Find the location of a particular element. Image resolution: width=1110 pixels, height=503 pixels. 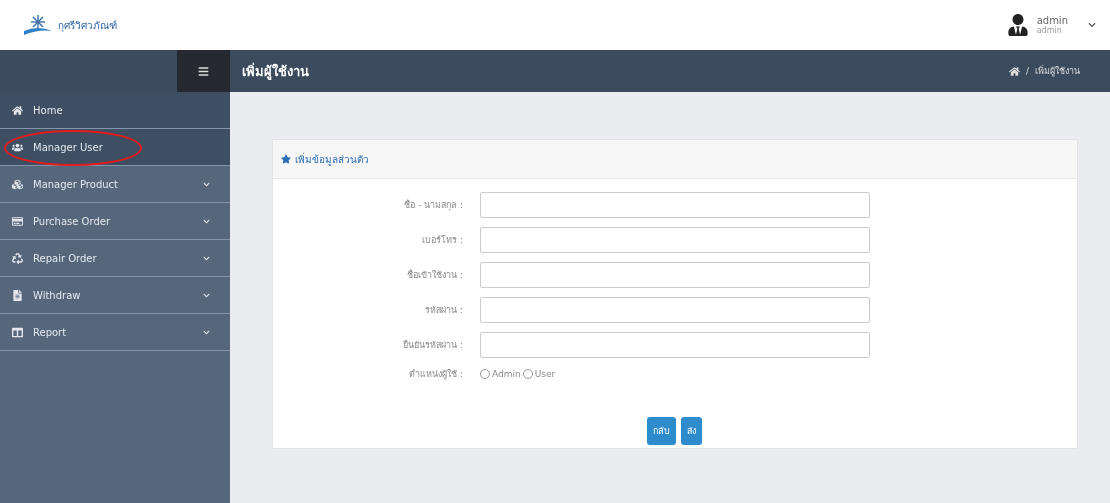

caret-icon is located at coordinates (1092, 25).